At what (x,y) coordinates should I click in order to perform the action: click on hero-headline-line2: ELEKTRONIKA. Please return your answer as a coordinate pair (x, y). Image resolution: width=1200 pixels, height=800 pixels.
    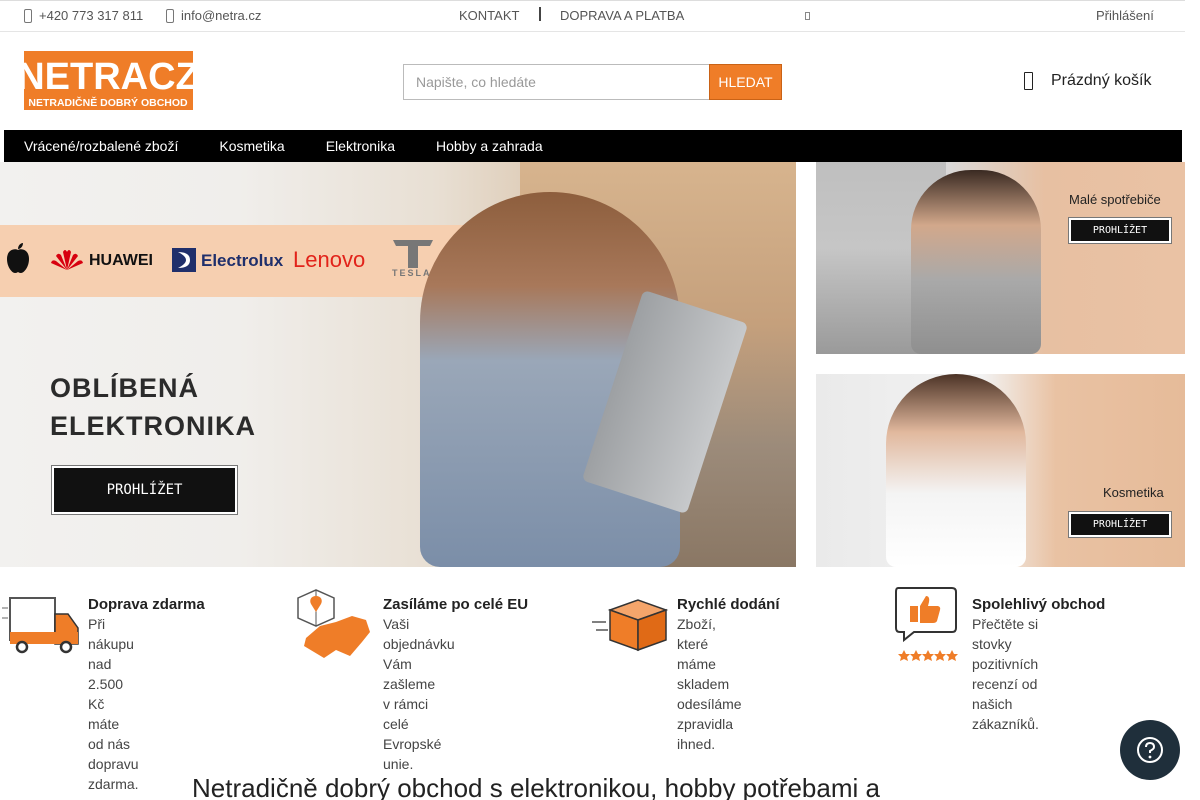
    Looking at the image, I should click on (153, 426).